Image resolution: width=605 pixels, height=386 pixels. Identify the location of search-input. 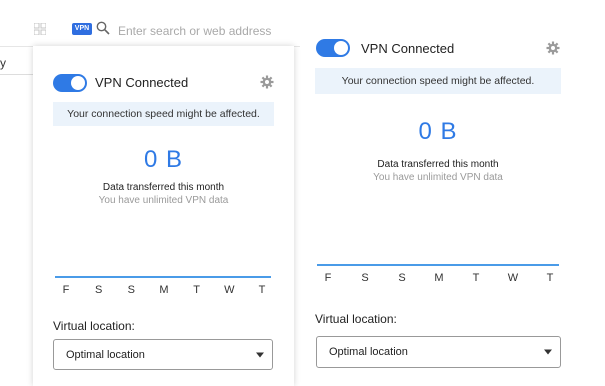
(208, 31).